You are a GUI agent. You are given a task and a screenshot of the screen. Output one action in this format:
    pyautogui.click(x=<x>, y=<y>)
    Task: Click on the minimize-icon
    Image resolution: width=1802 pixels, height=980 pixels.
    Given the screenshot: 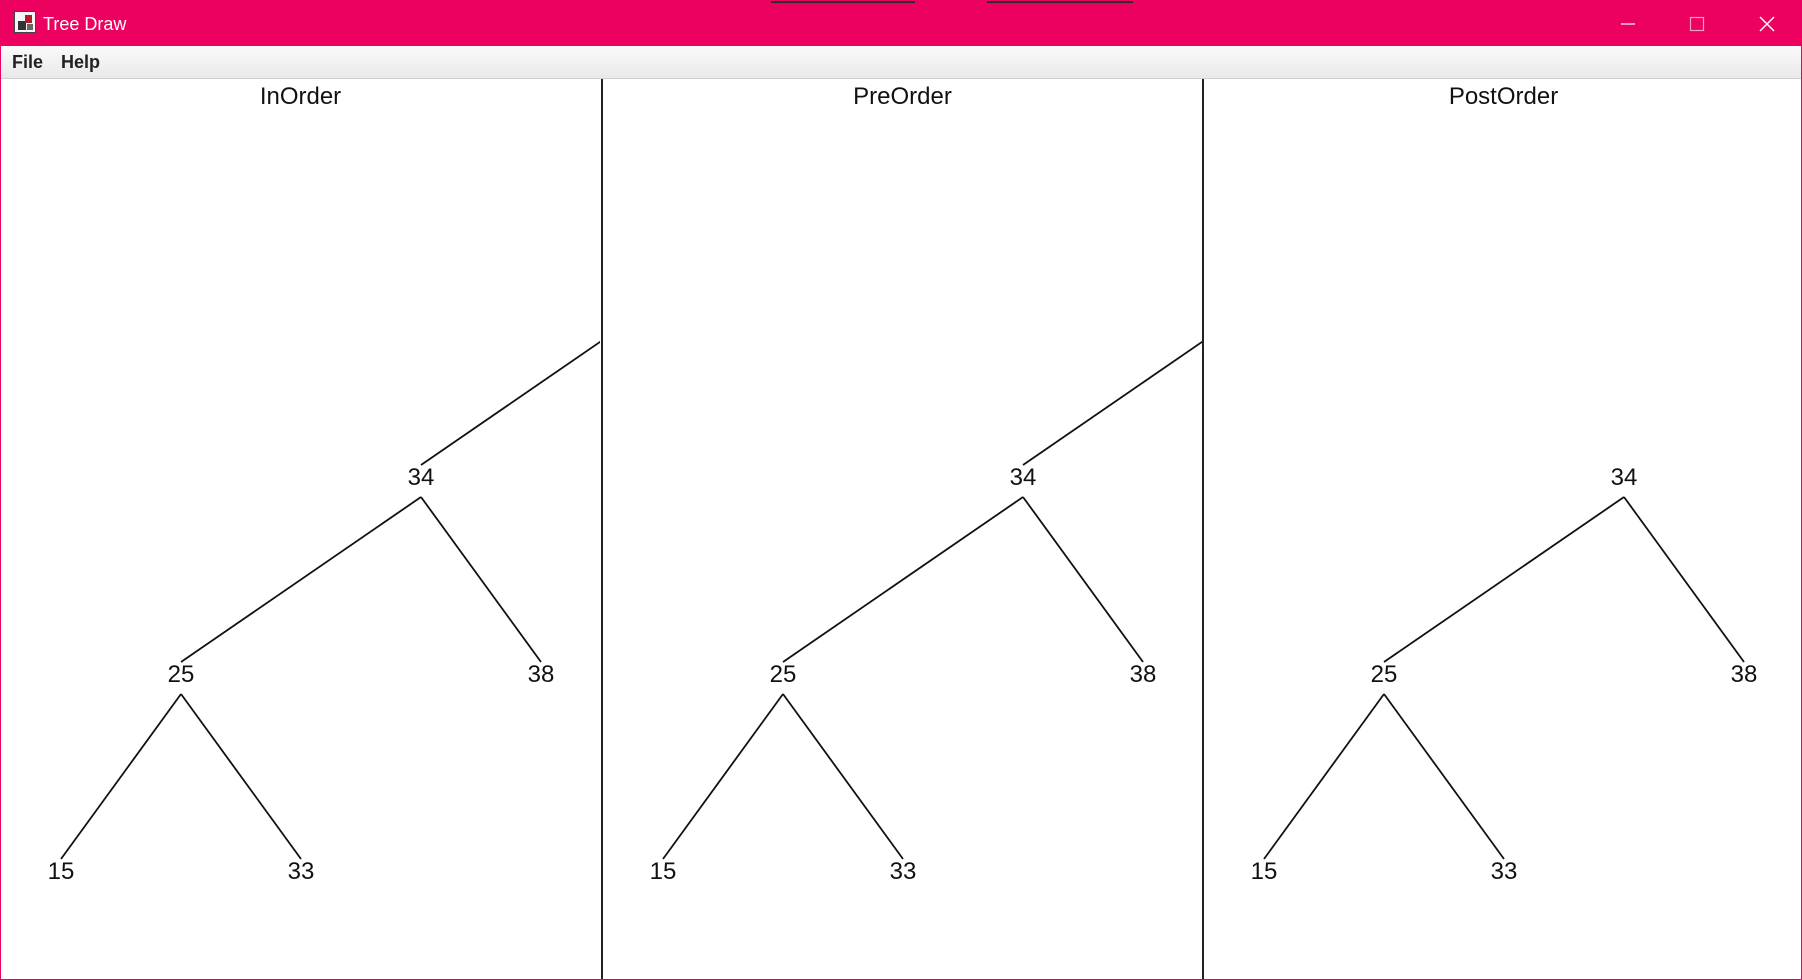 What is the action you would take?
    pyautogui.click(x=1628, y=23)
    